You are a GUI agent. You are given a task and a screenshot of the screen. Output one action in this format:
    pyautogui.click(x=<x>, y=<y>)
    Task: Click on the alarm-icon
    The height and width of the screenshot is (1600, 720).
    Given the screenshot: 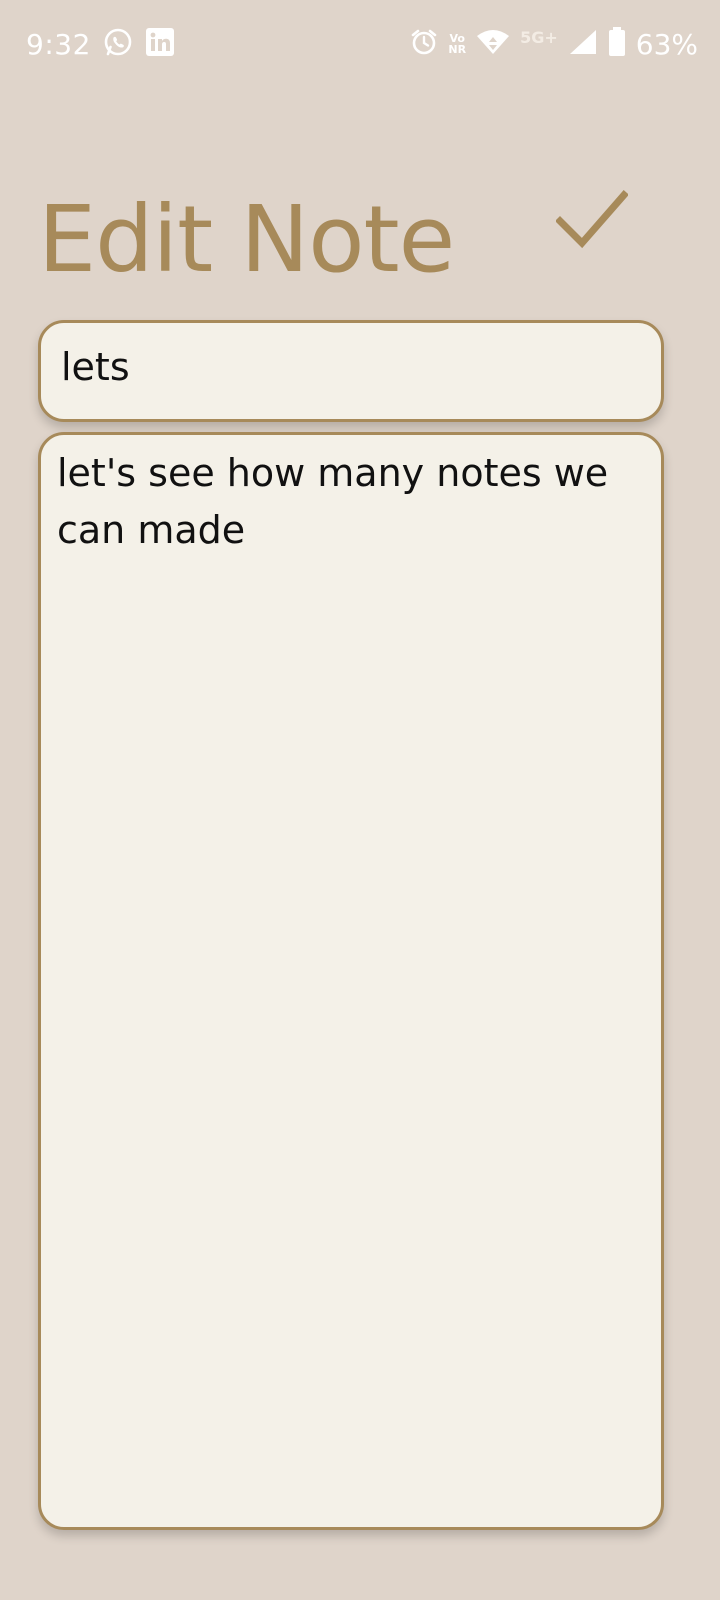 What is the action you would take?
    pyautogui.click(x=424, y=44)
    